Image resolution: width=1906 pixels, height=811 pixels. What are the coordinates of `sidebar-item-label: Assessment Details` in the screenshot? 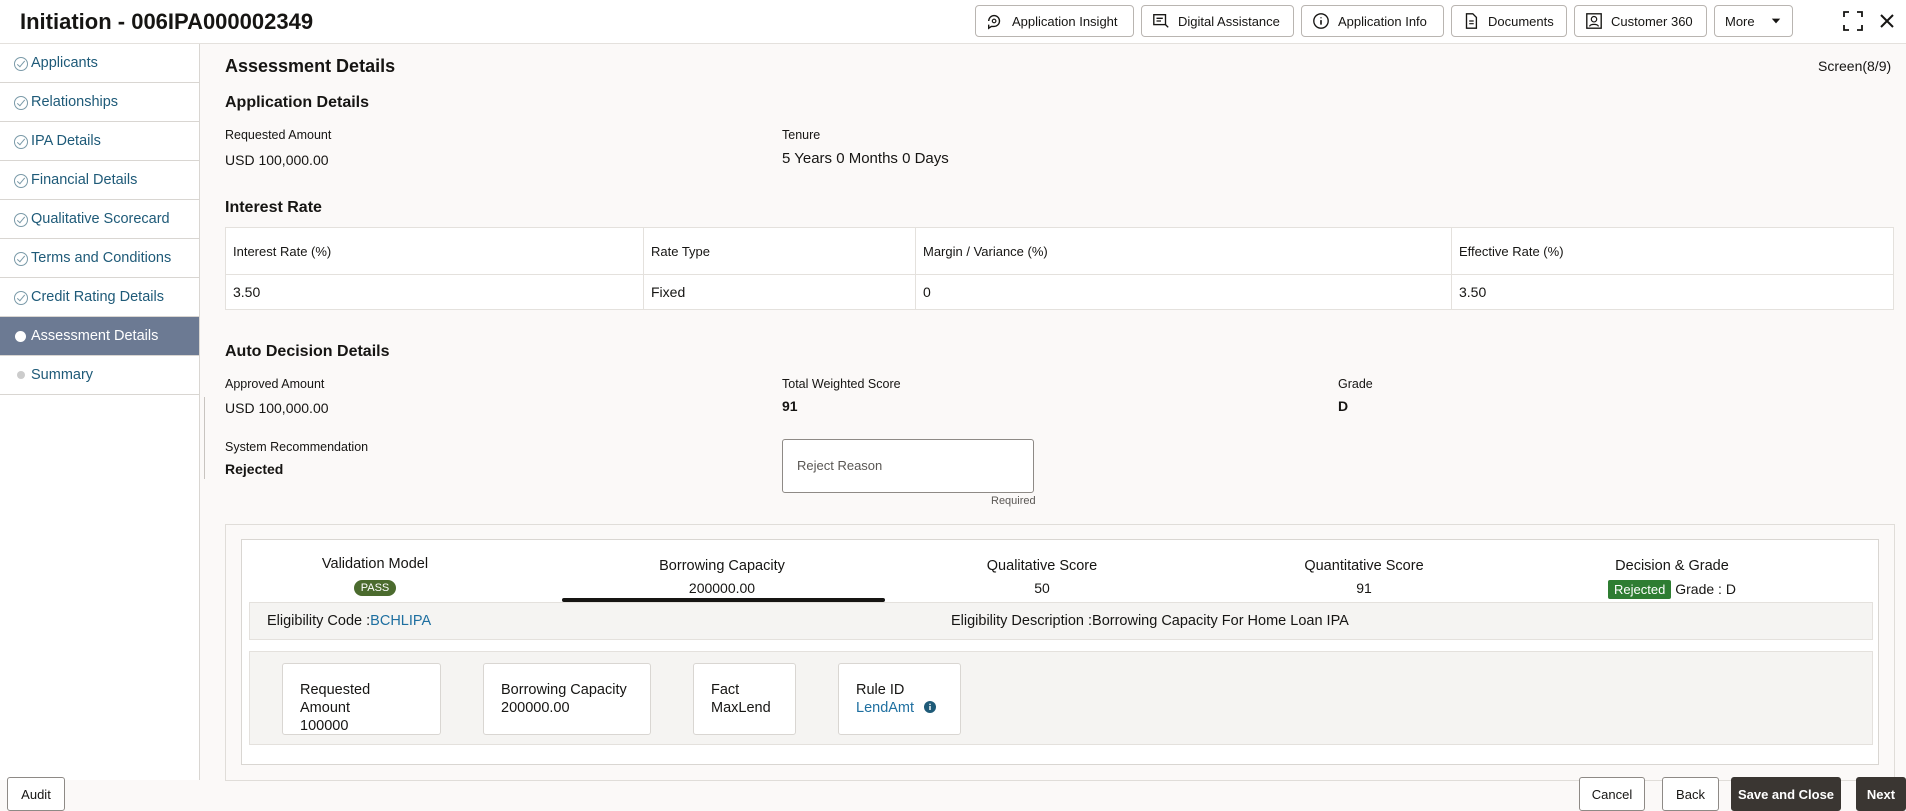 It's located at (95, 336).